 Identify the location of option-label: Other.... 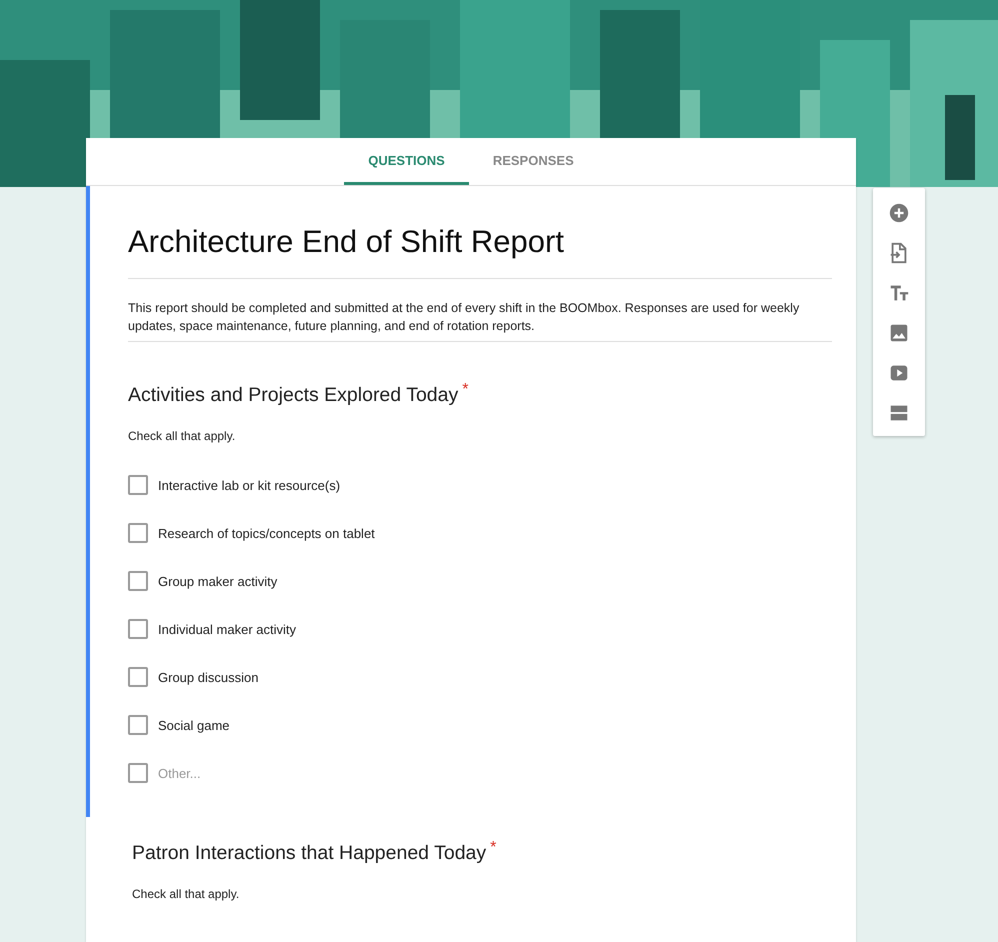
(179, 773).